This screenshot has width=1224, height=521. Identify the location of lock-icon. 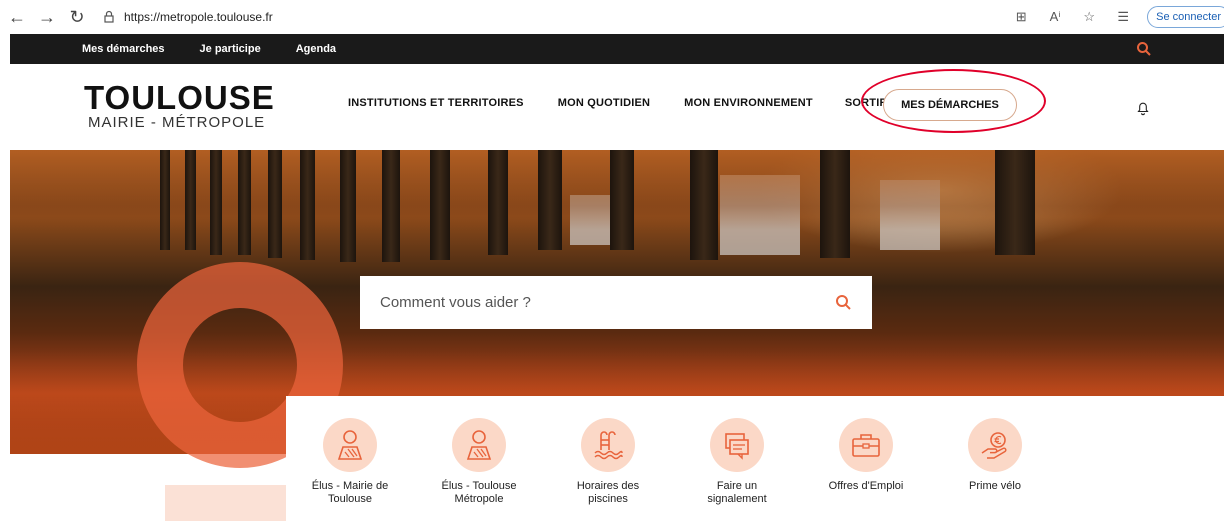
(109, 16).